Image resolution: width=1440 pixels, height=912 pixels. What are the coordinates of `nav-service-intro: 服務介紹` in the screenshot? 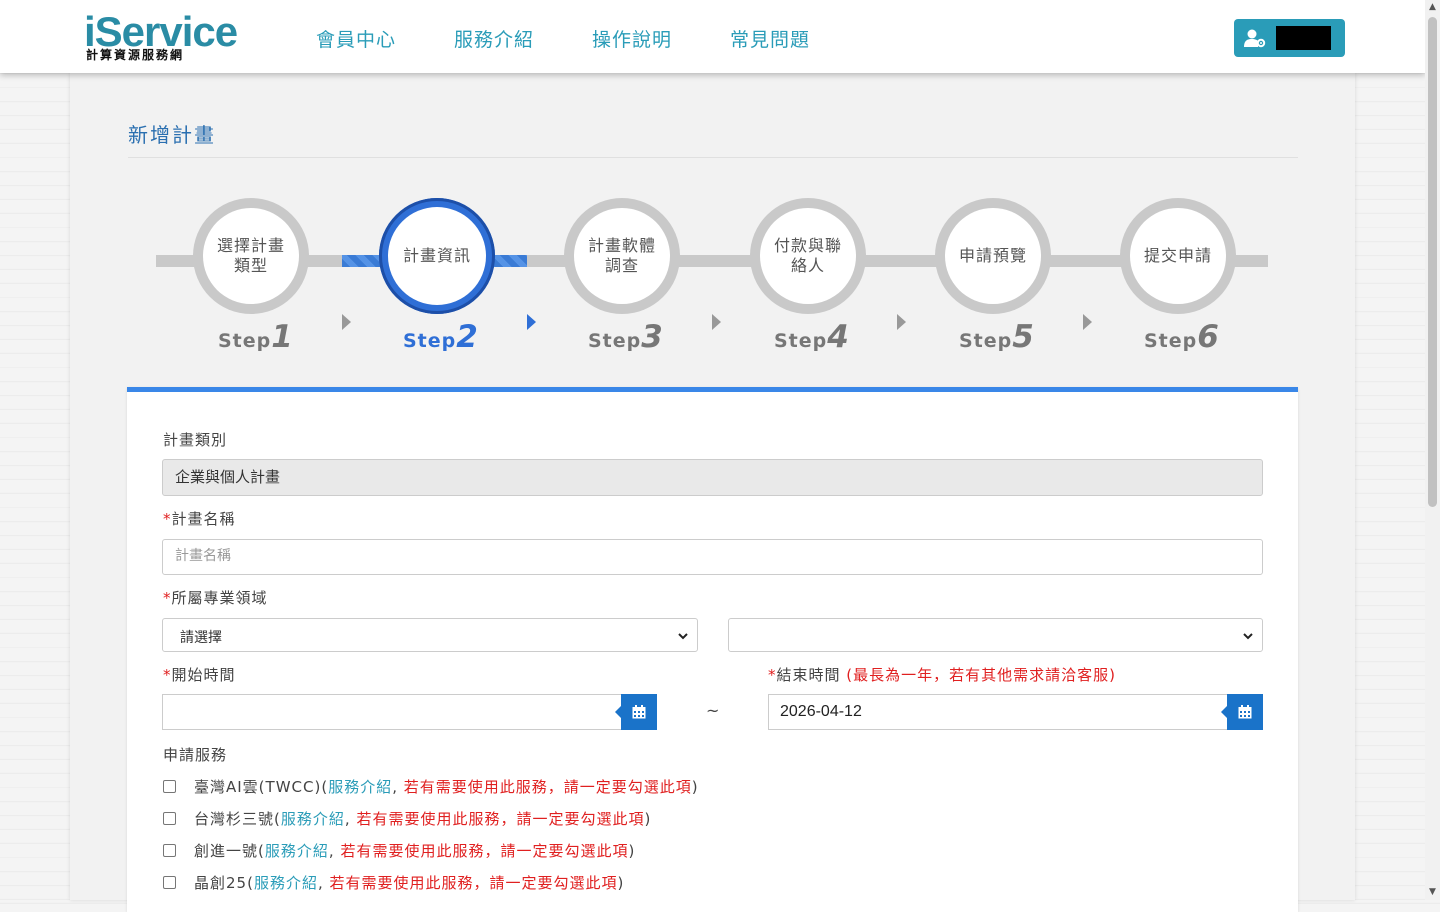 It's located at (494, 40).